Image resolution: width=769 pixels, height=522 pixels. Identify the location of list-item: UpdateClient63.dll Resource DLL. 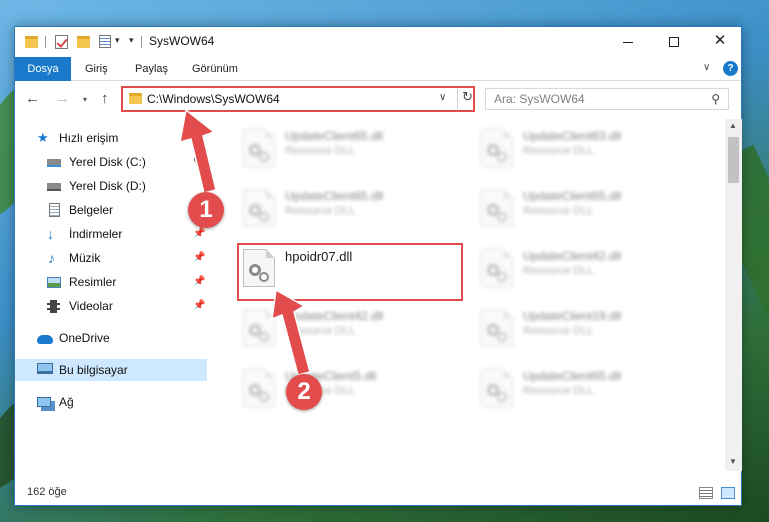
(585, 150).